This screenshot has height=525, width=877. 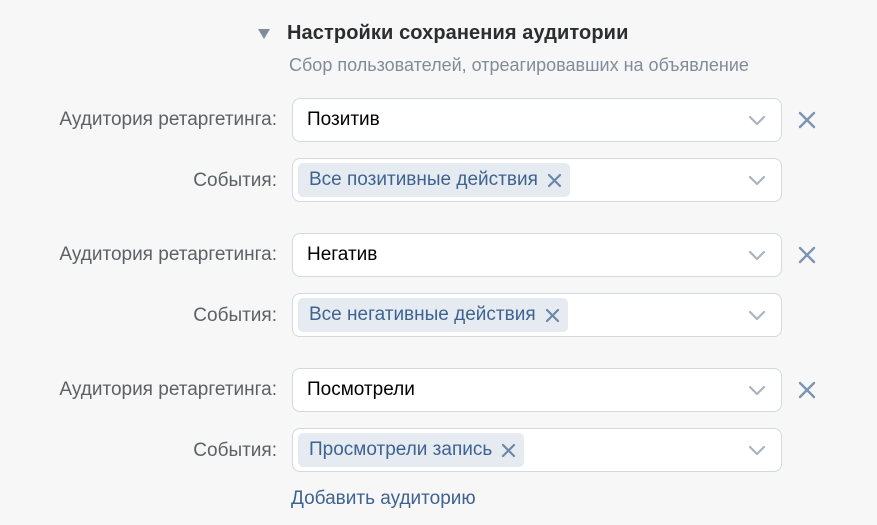 I want to click on section-title: Настройки сохранения аудитории, so click(x=458, y=33).